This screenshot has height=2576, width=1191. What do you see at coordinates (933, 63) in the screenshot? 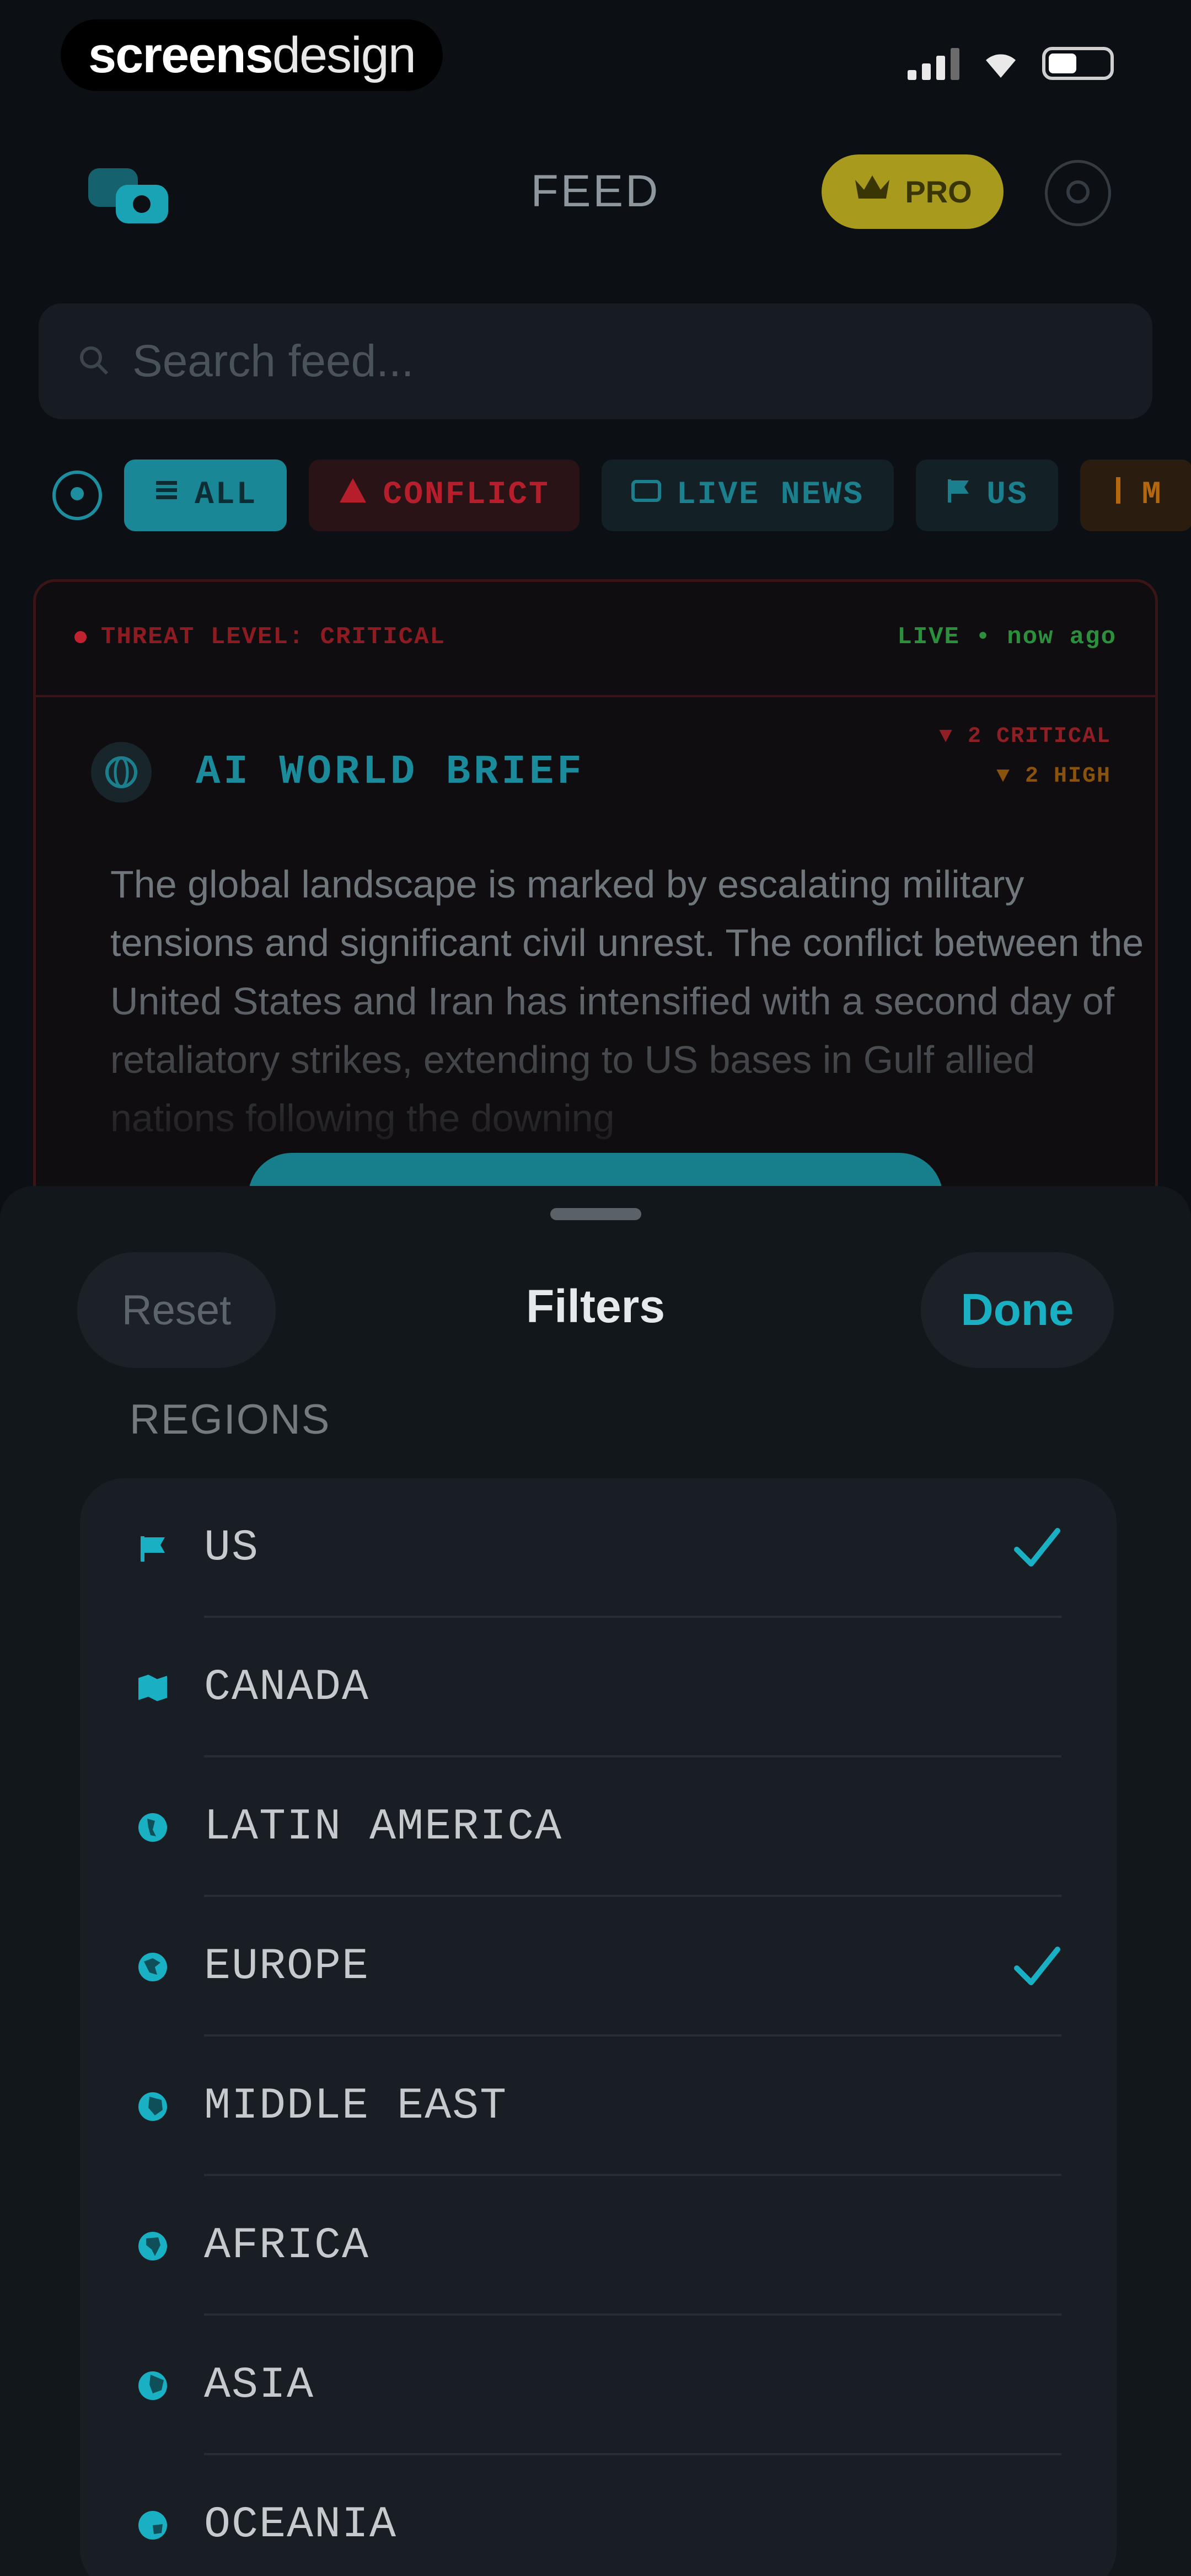
I see `cellular-signal-icon` at bounding box center [933, 63].